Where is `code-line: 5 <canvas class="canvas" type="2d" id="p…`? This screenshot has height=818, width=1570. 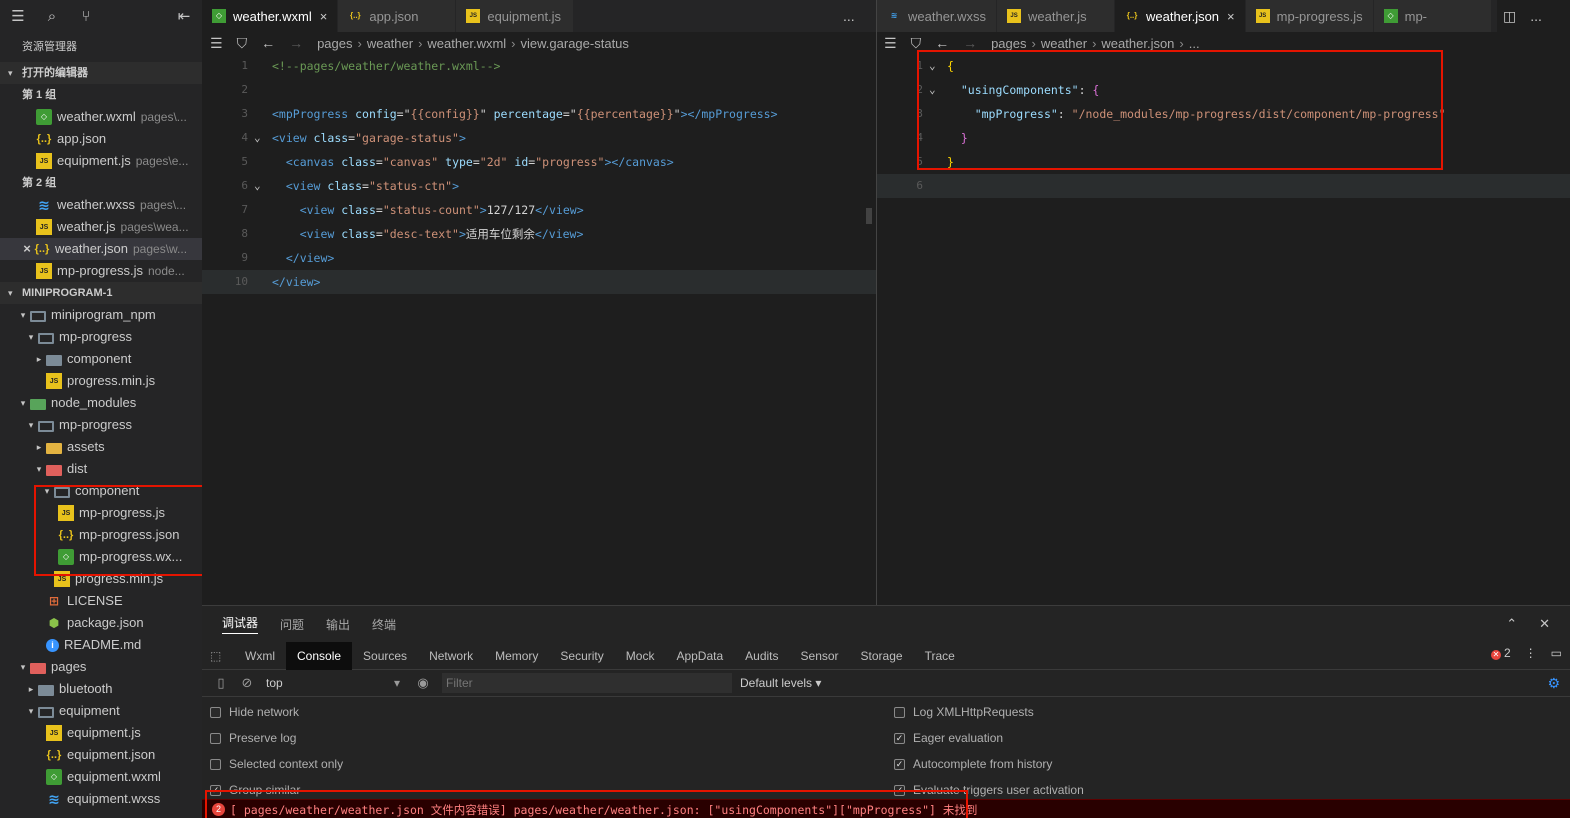 code-line: 5 <canvas class="canvas" type="2d" id="p… is located at coordinates (539, 162).